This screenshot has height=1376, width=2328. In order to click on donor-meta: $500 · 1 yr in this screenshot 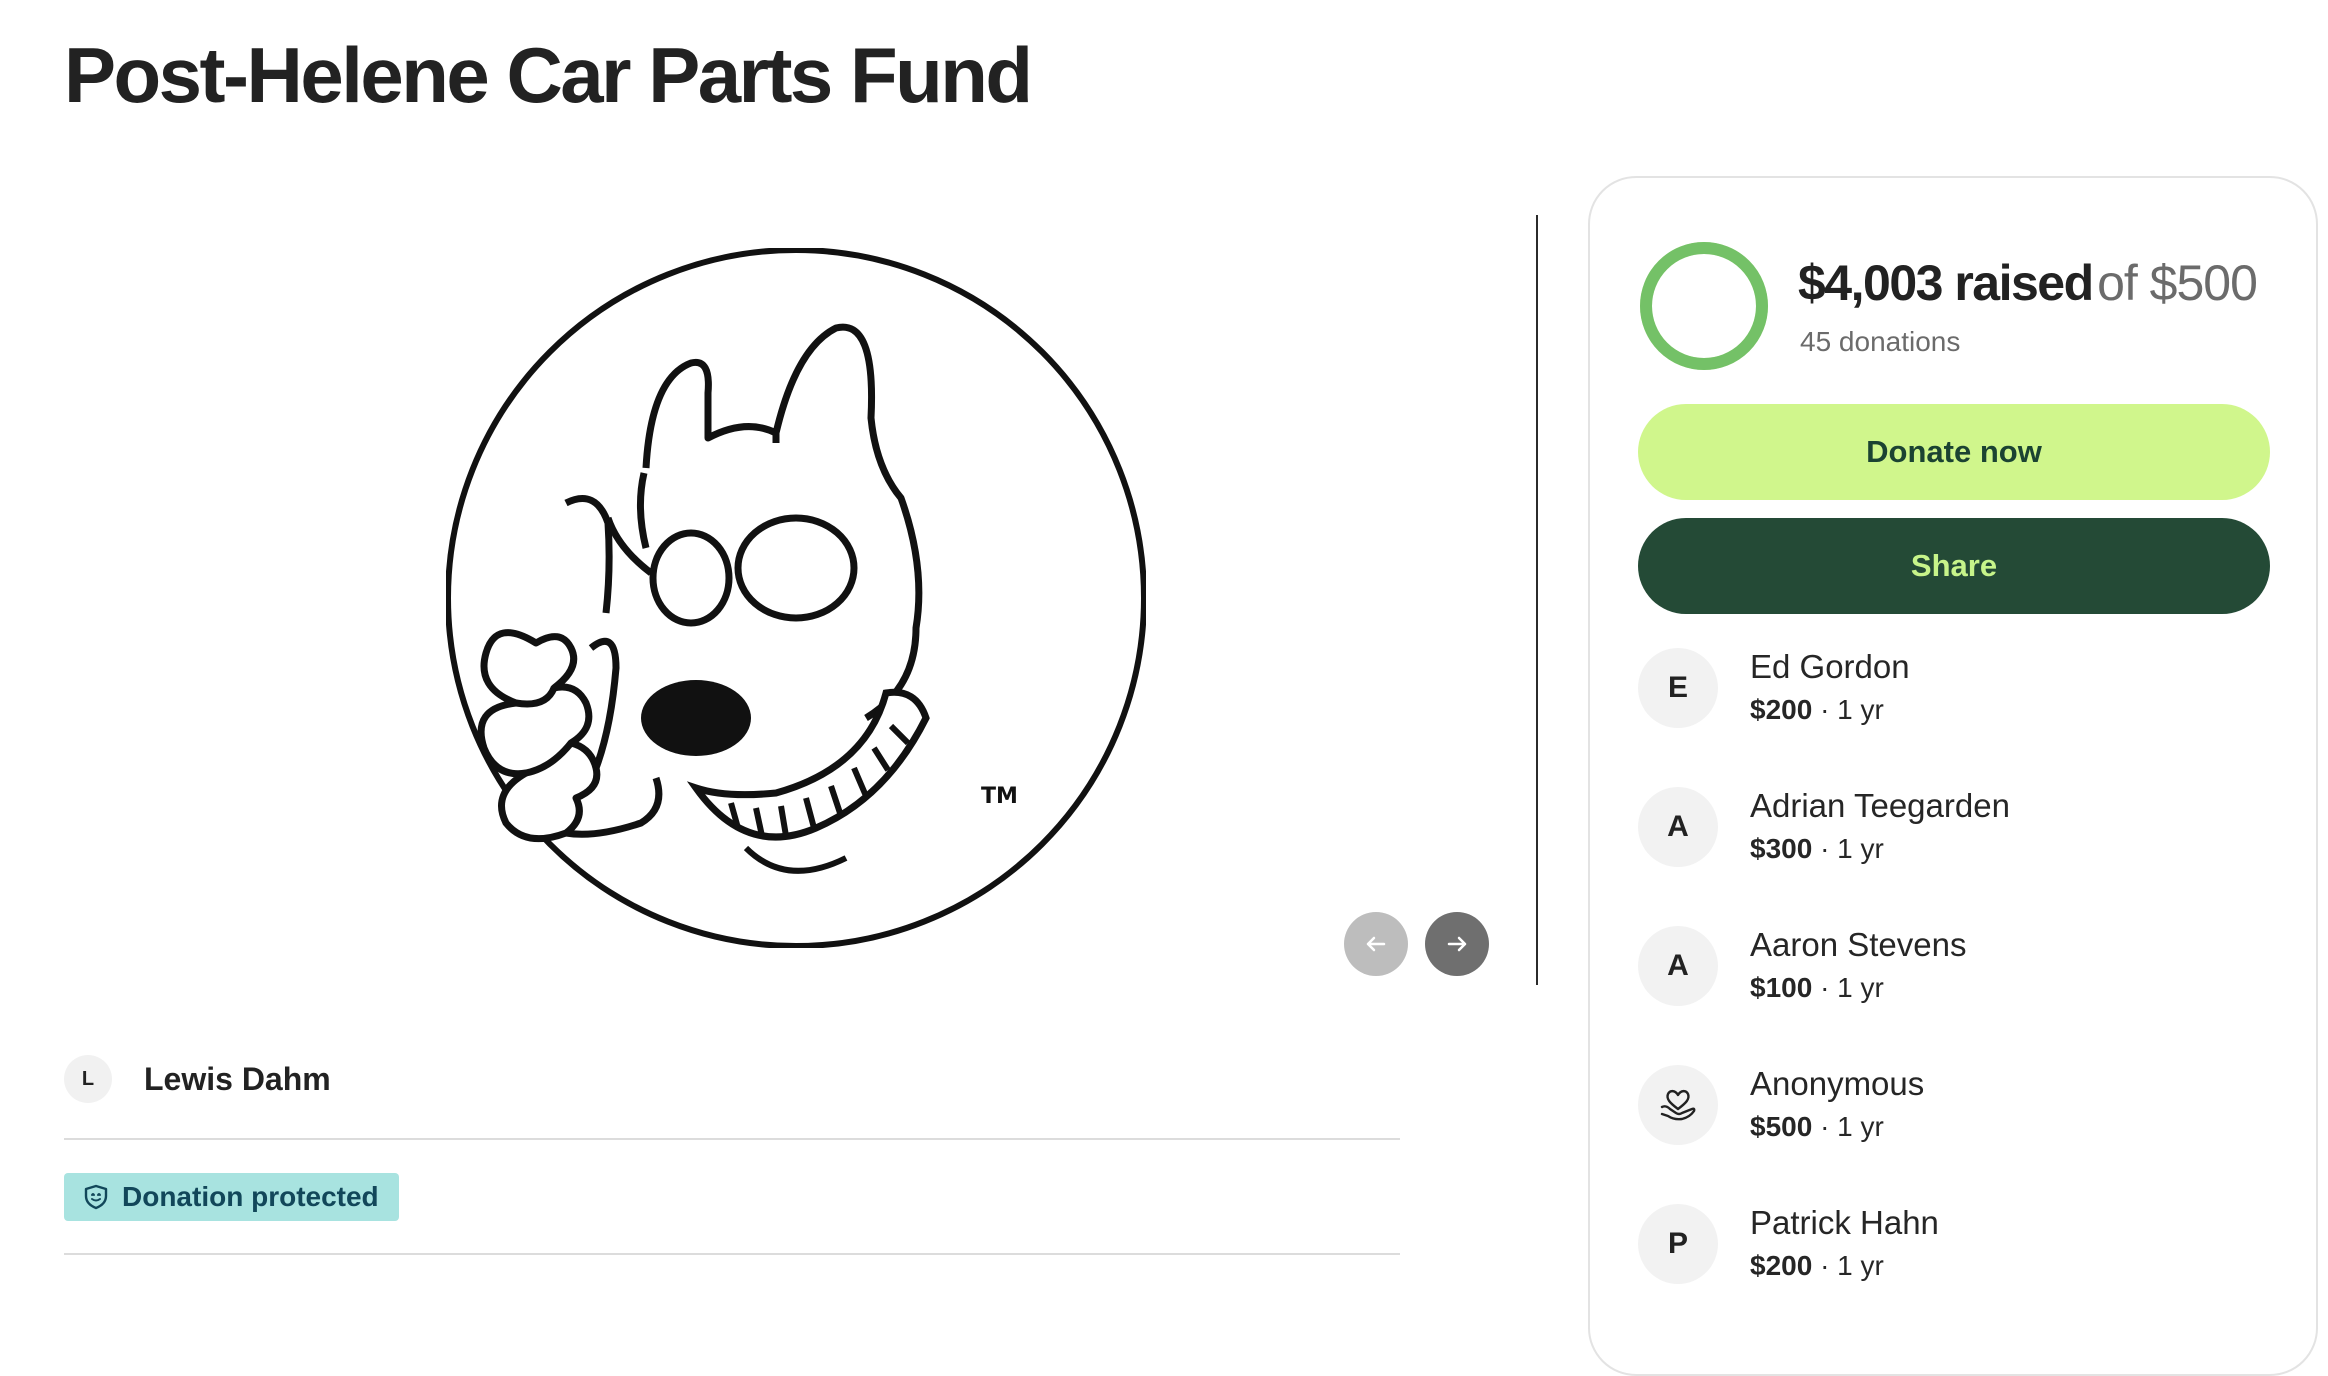, I will do `click(1817, 1127)`.